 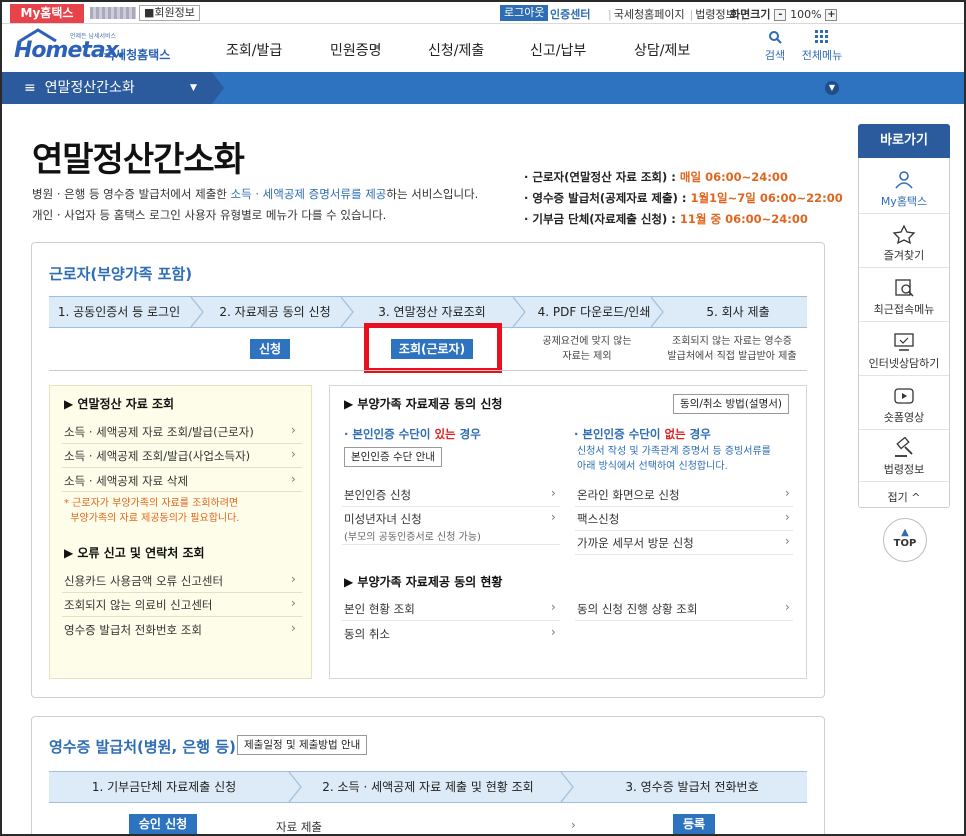 I want to click on list-item-visit: 가까운 세무서 방문 신청, so click(x=635, y=543).